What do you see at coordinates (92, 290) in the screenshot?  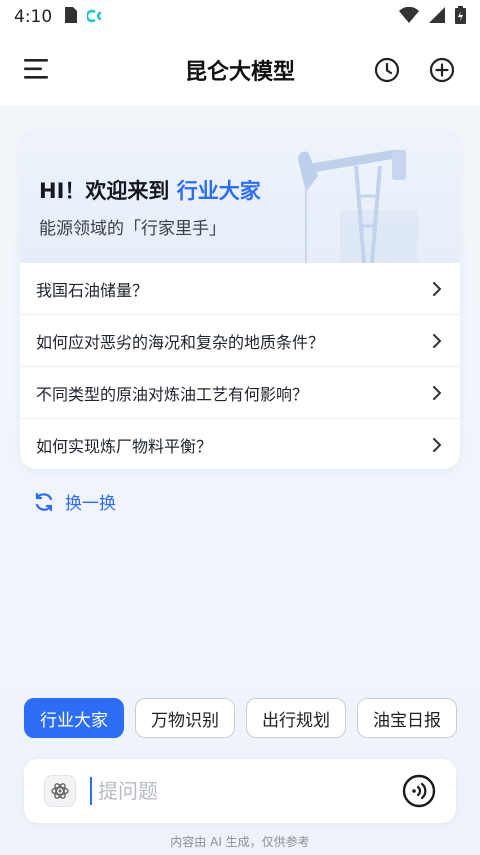 I see `question-text: 我国石油储量？` at bounding box center [92, 290].